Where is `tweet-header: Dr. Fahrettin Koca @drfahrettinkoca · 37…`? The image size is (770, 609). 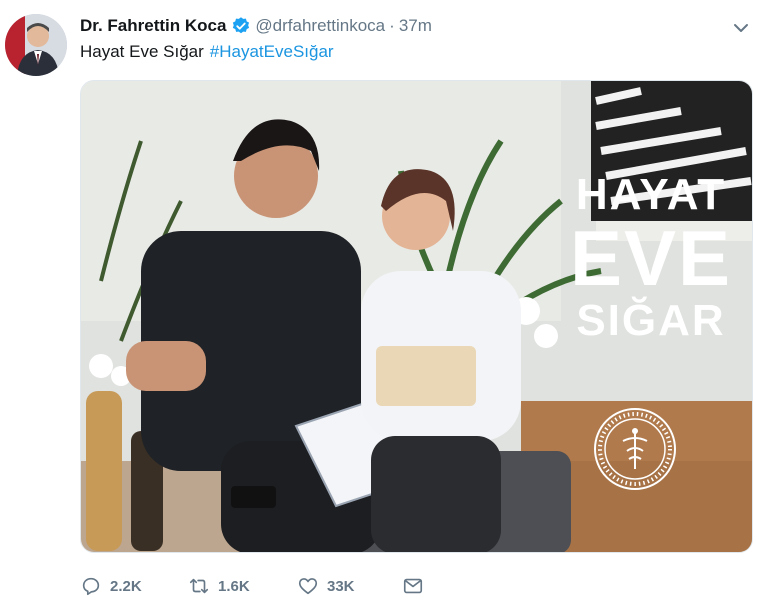
tweet-header: Dr. Fahrettin Koca @drfahrettinkoca · 37… is located at coordinates (256, 26).